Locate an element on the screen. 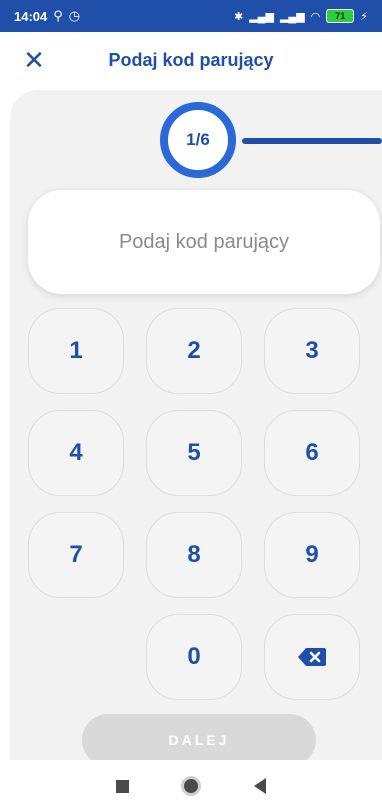 Image resolution: width=382 pixels, height=812 pixels. key-7: 7 is located at coordinates (76, 555).